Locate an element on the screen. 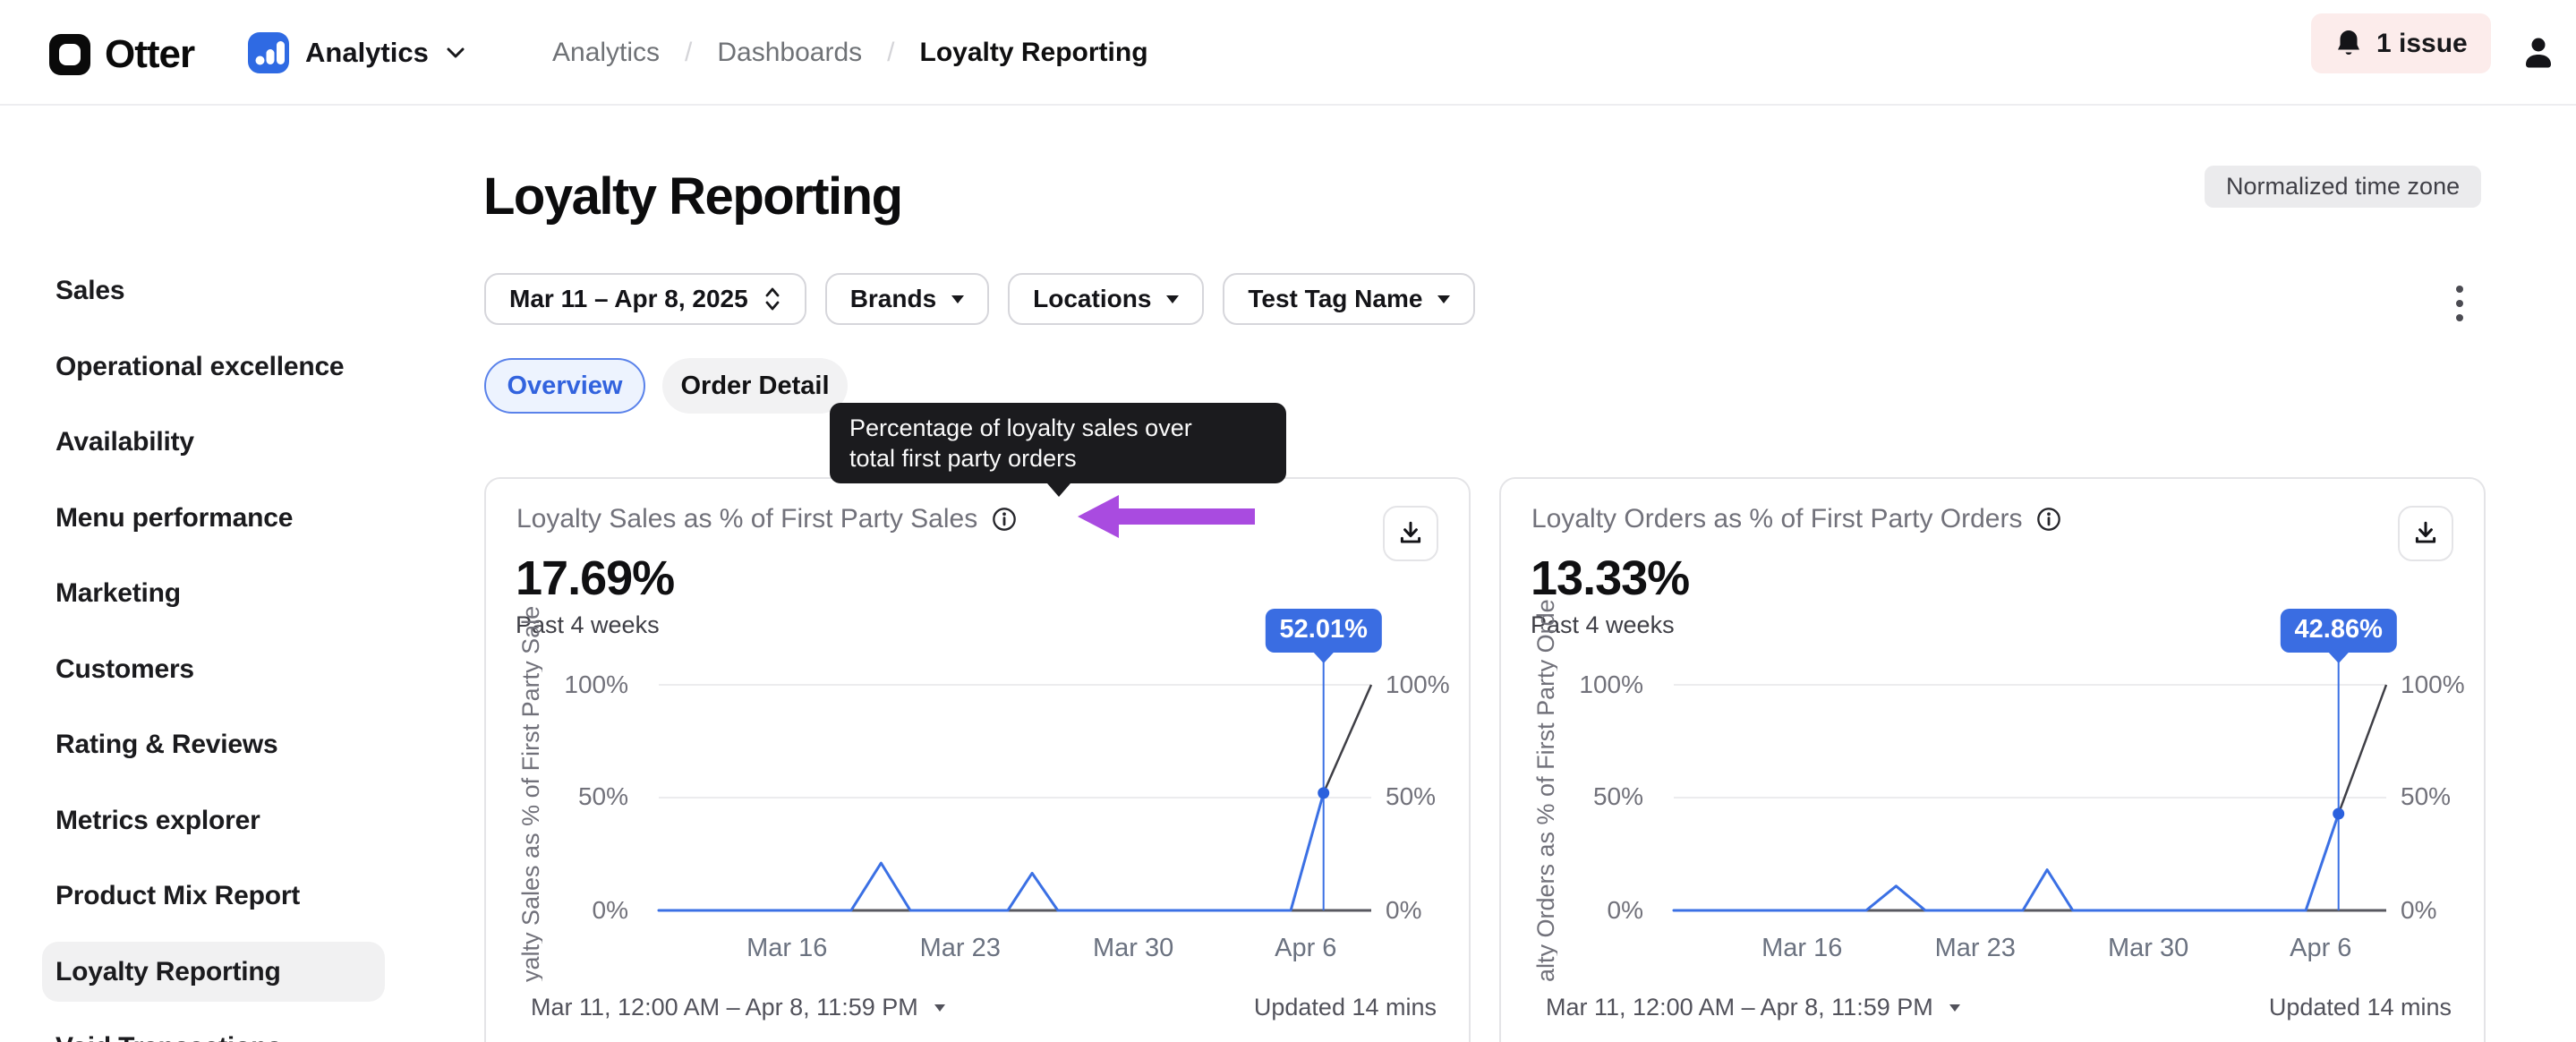 Image resolution: width=2576 pixels, height=1042 pixels. sidebar-item-label: Void Transactions is located at coordinates (168, 1037).